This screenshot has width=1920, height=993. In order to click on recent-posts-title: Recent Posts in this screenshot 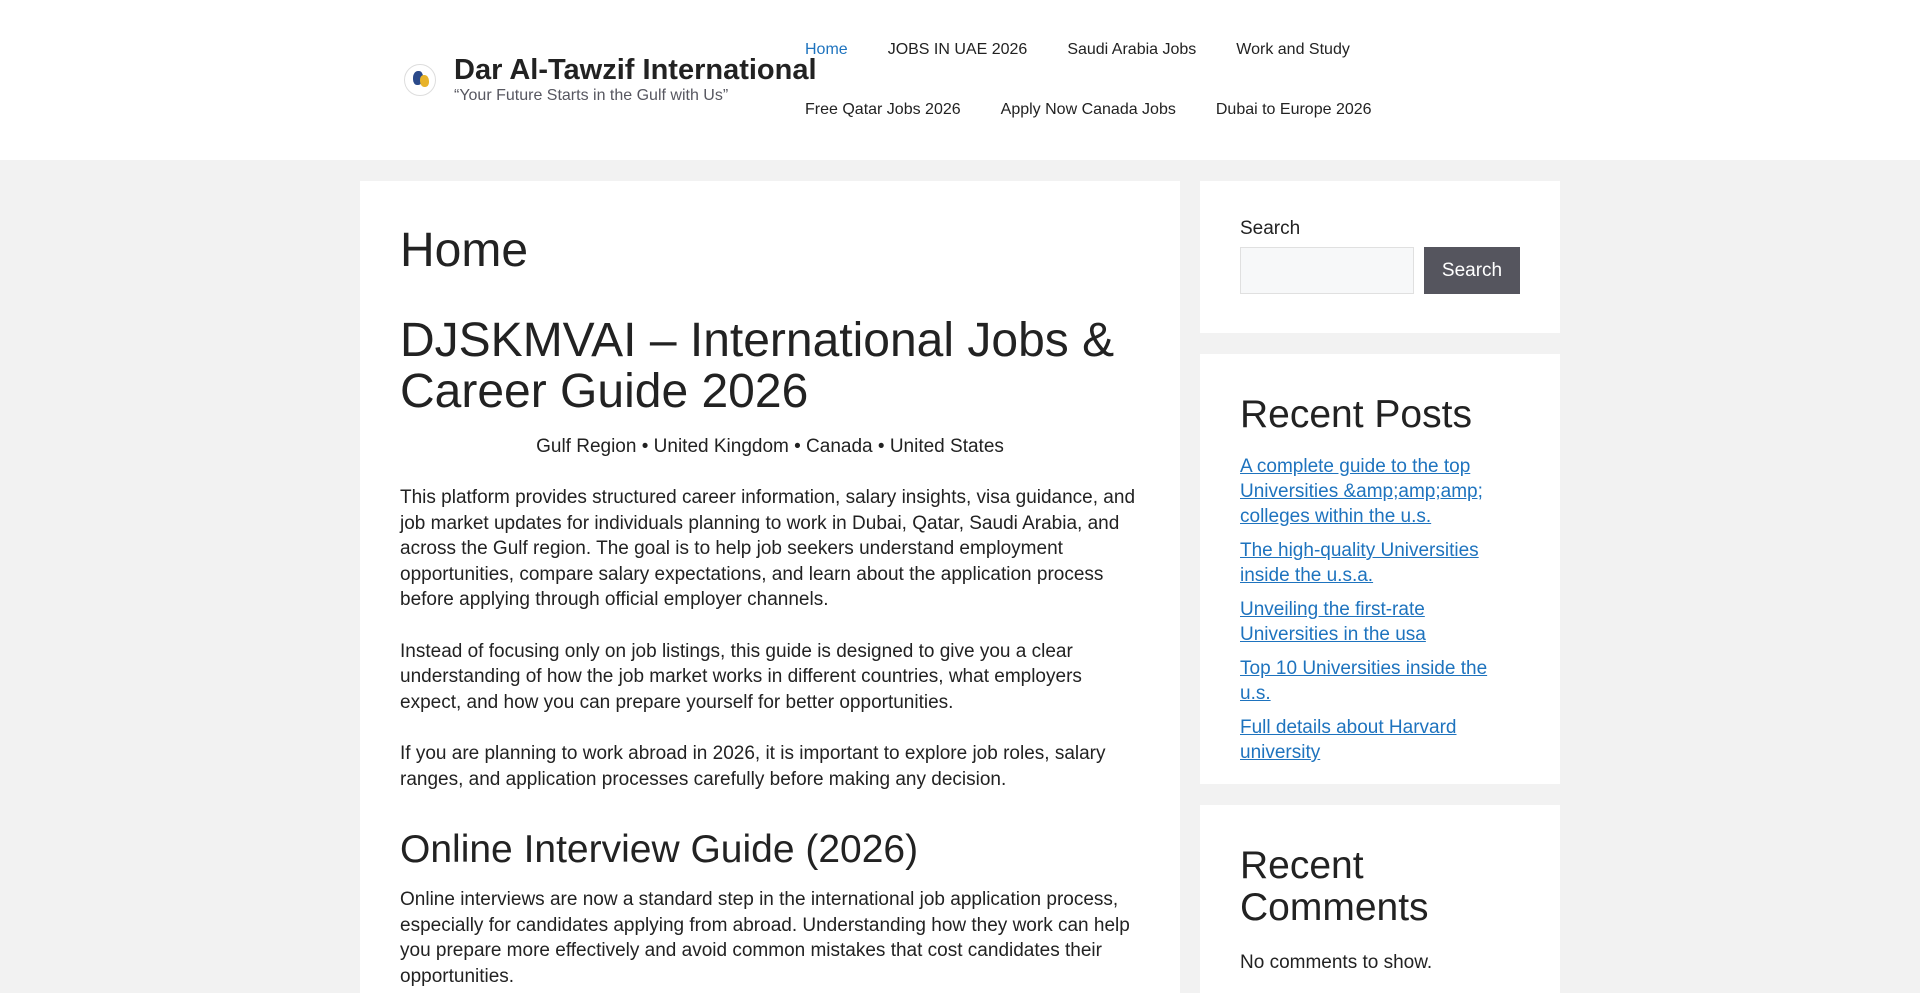, I will do `click(1356, 414)`.